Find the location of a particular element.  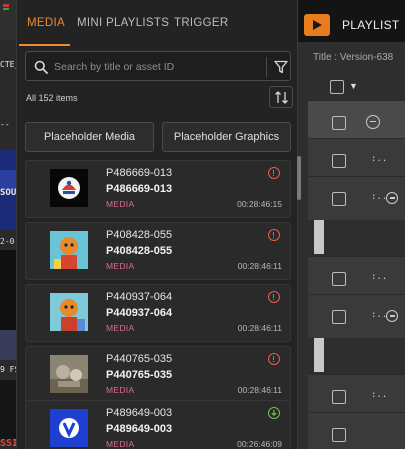

search-divider is located at coordinates (266, 67).